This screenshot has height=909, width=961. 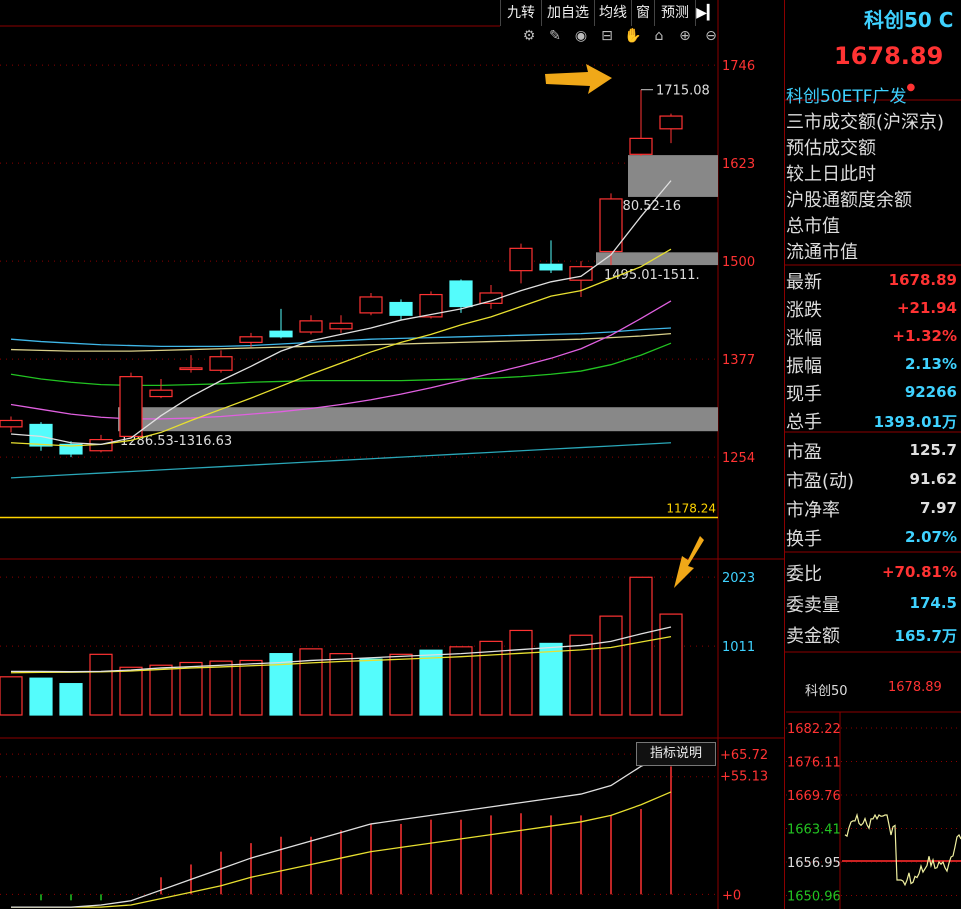 What do you see at coordinates (731, 895) in the screenshot?
I see `indicator-label-2: +0` at bounding box center [731, 895].